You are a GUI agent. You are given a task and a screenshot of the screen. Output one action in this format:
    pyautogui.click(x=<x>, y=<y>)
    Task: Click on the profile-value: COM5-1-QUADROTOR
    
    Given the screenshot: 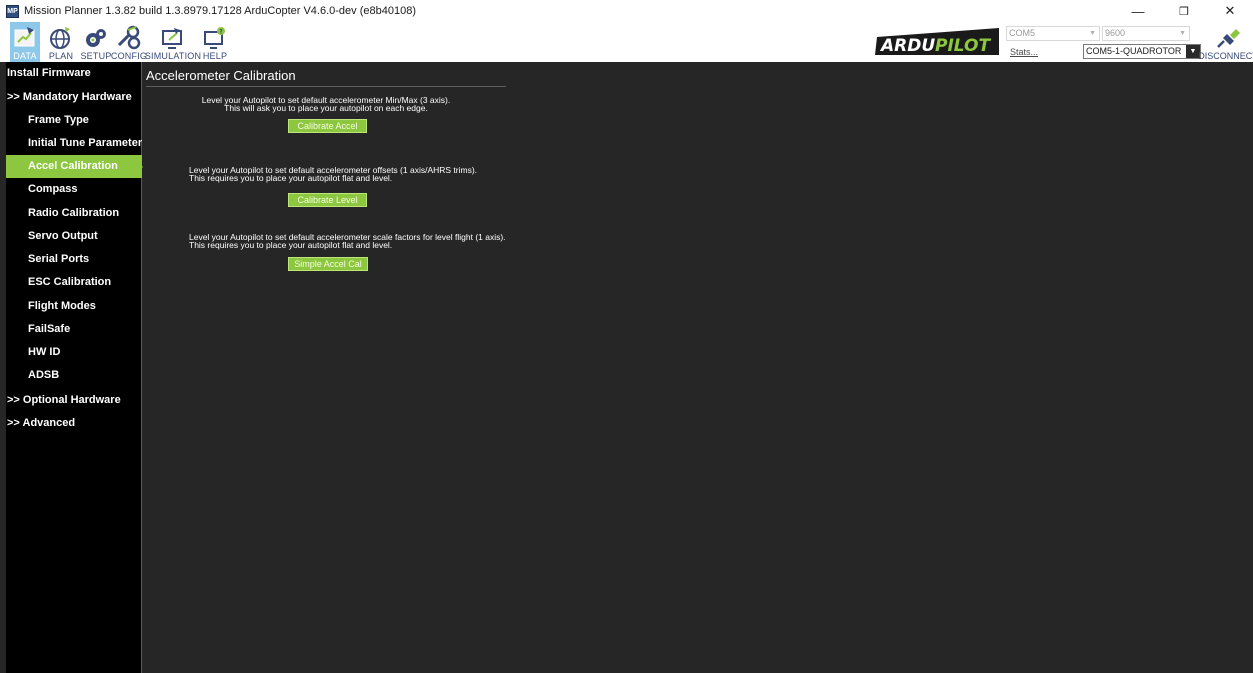 What is the action you would take?
    pyautogui.click(x=1134, y=51)
    